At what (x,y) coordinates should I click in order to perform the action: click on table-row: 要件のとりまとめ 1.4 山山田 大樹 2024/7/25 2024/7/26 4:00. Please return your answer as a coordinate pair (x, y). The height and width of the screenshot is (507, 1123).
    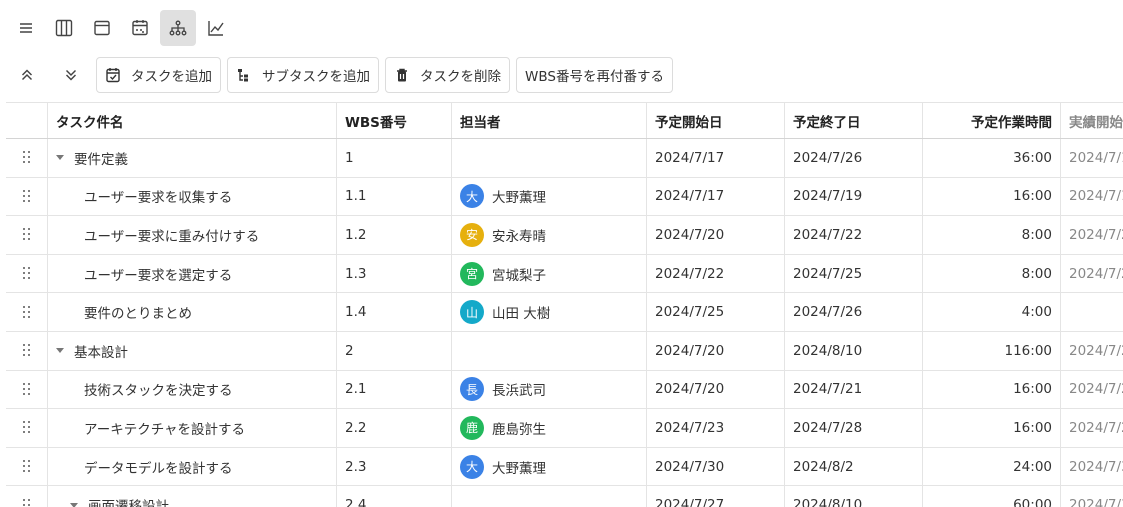
    Looking at the image, I should click on (564, 312).